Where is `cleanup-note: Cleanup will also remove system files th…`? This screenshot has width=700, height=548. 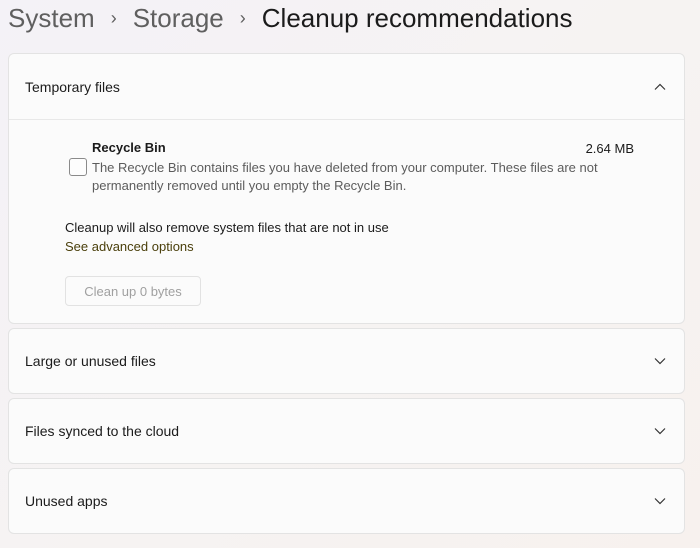
cleanup-note: Cleanup will also remove system files th… is located at coordinates (227, 227).